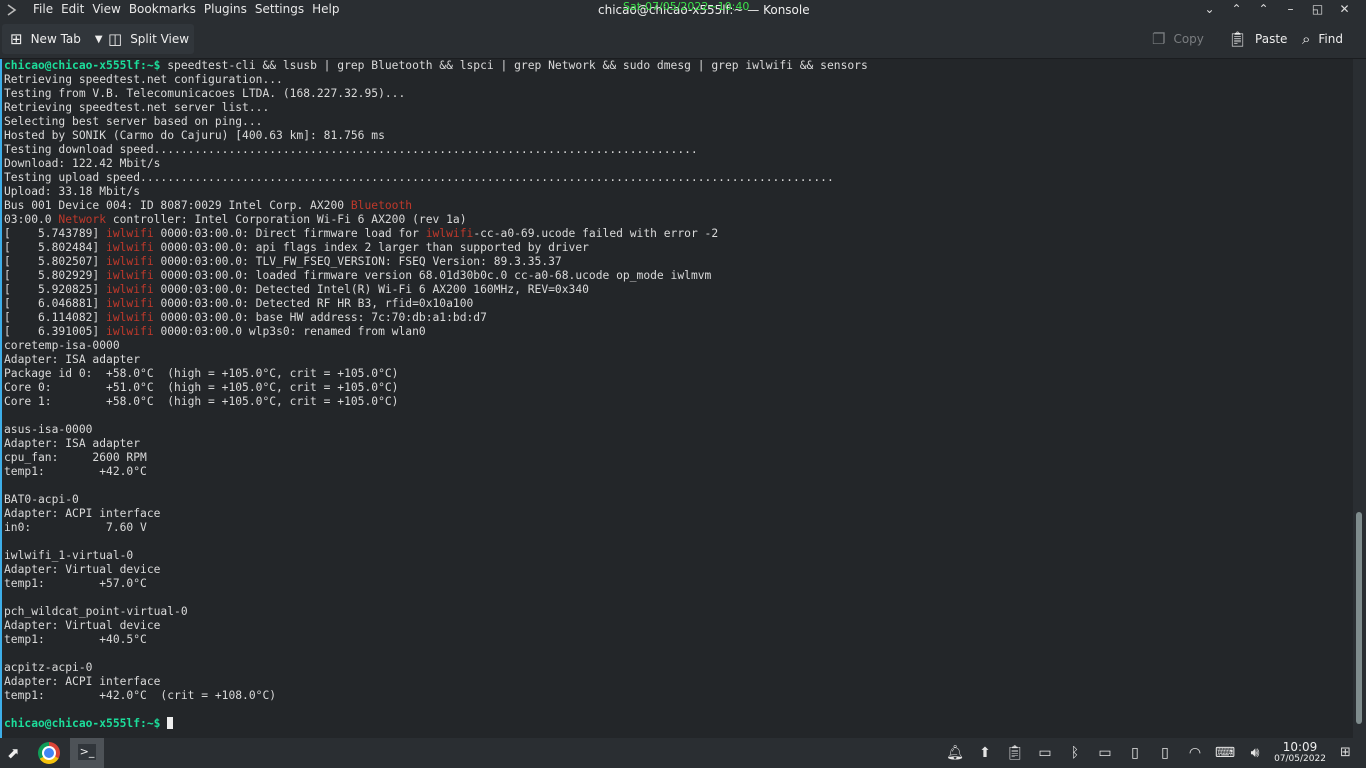  What do you see at coordinates (166, 9) in the screenshot?
I see `menu-bookmarks: Bookmarks` at bounding box center [166, 9].